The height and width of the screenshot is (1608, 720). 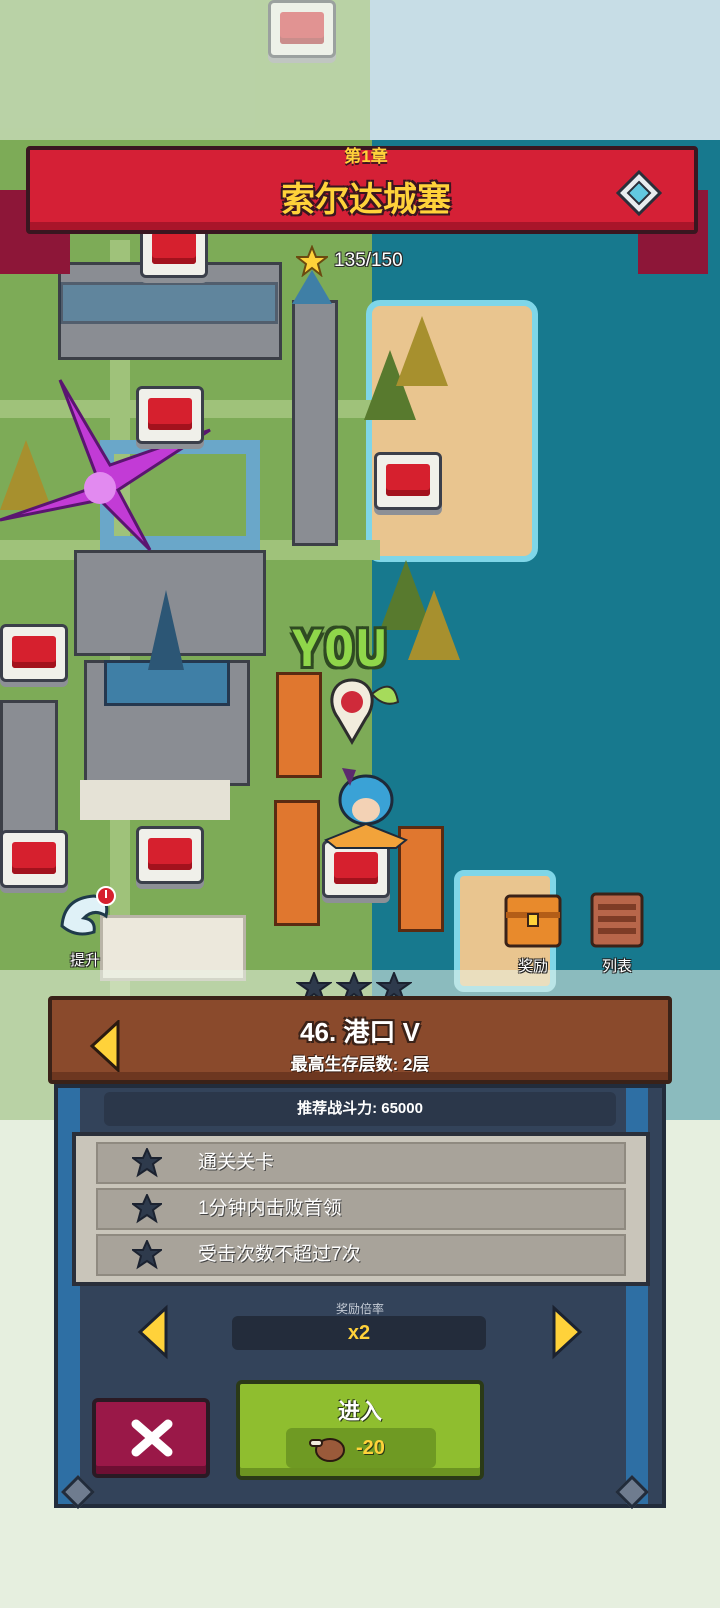 I want to click on chapter-banner: 第1章 索尔达城塞, so click(x=354, y=210).